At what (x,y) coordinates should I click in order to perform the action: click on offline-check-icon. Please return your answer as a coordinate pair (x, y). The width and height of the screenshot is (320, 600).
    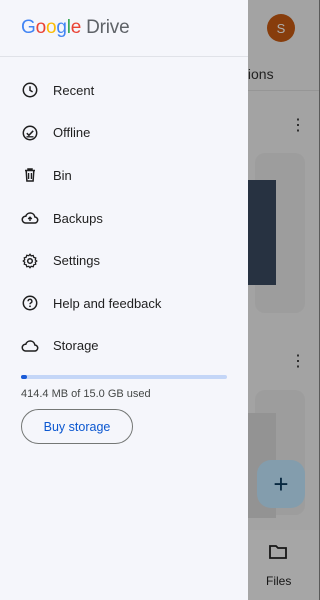
    Looking at the image, I should click on (30, 133).